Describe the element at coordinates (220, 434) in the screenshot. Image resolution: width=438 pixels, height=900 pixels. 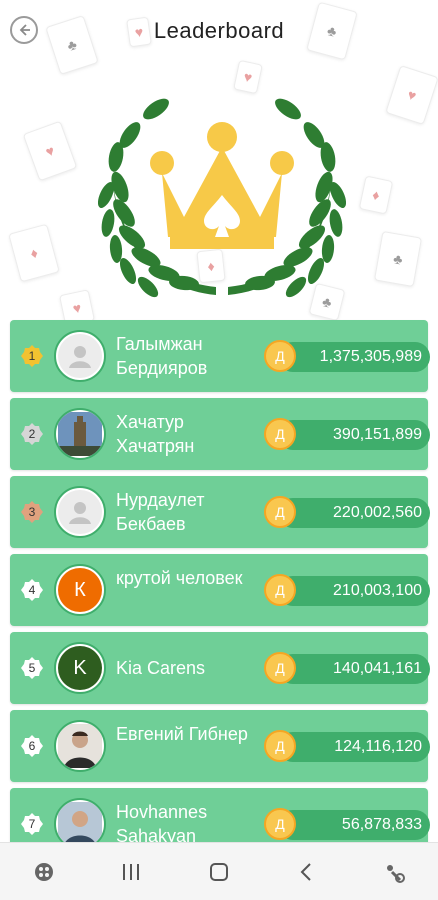
I see `leaderboard-row: 2 Хачатур Хачатрян 390,151,899 Д` at that location.